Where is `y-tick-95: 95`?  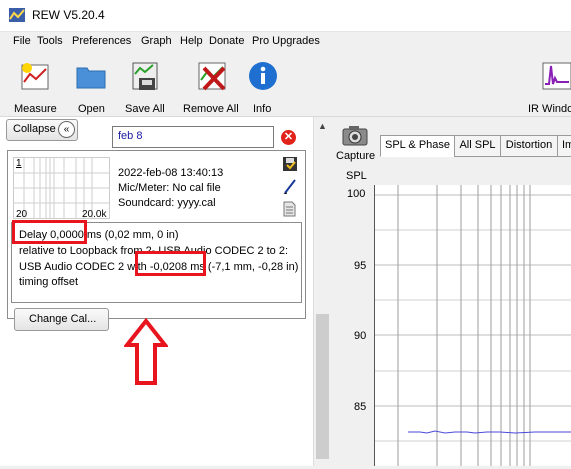
y-tick-95: 95 is located at coordinates (360, 266).